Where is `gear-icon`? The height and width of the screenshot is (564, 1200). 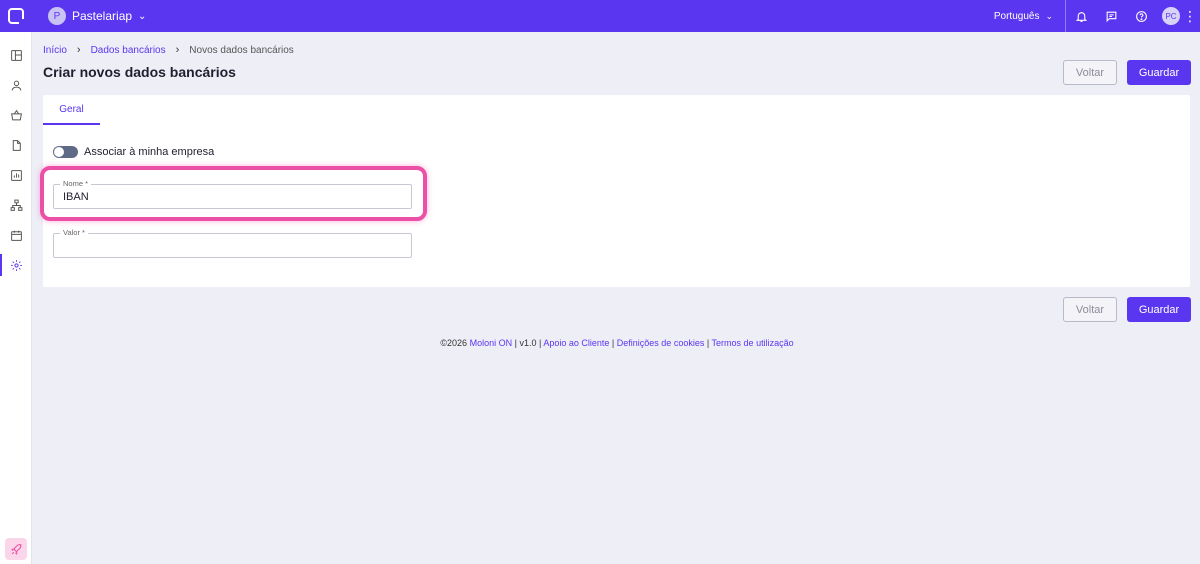
gear-icon is located at coordinates (16, 265).